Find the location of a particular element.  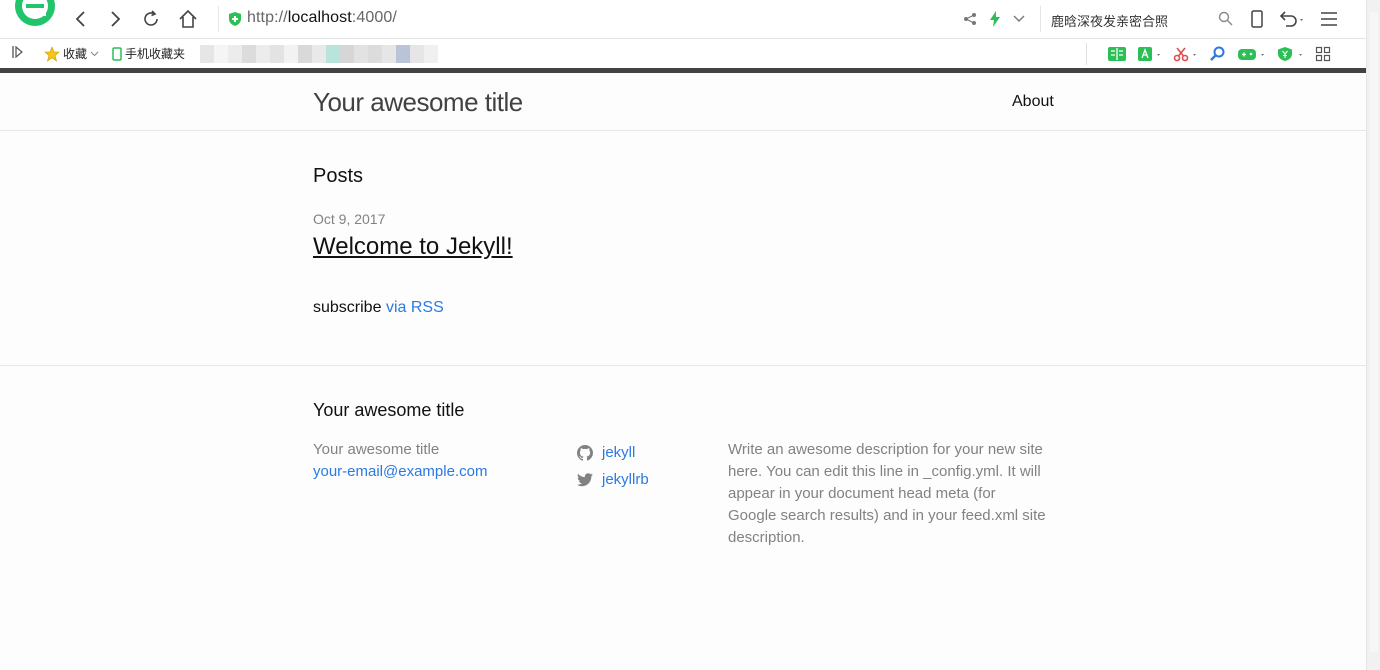

address-bar: http://localhost:4000/ is located at coordinates (624, 19).